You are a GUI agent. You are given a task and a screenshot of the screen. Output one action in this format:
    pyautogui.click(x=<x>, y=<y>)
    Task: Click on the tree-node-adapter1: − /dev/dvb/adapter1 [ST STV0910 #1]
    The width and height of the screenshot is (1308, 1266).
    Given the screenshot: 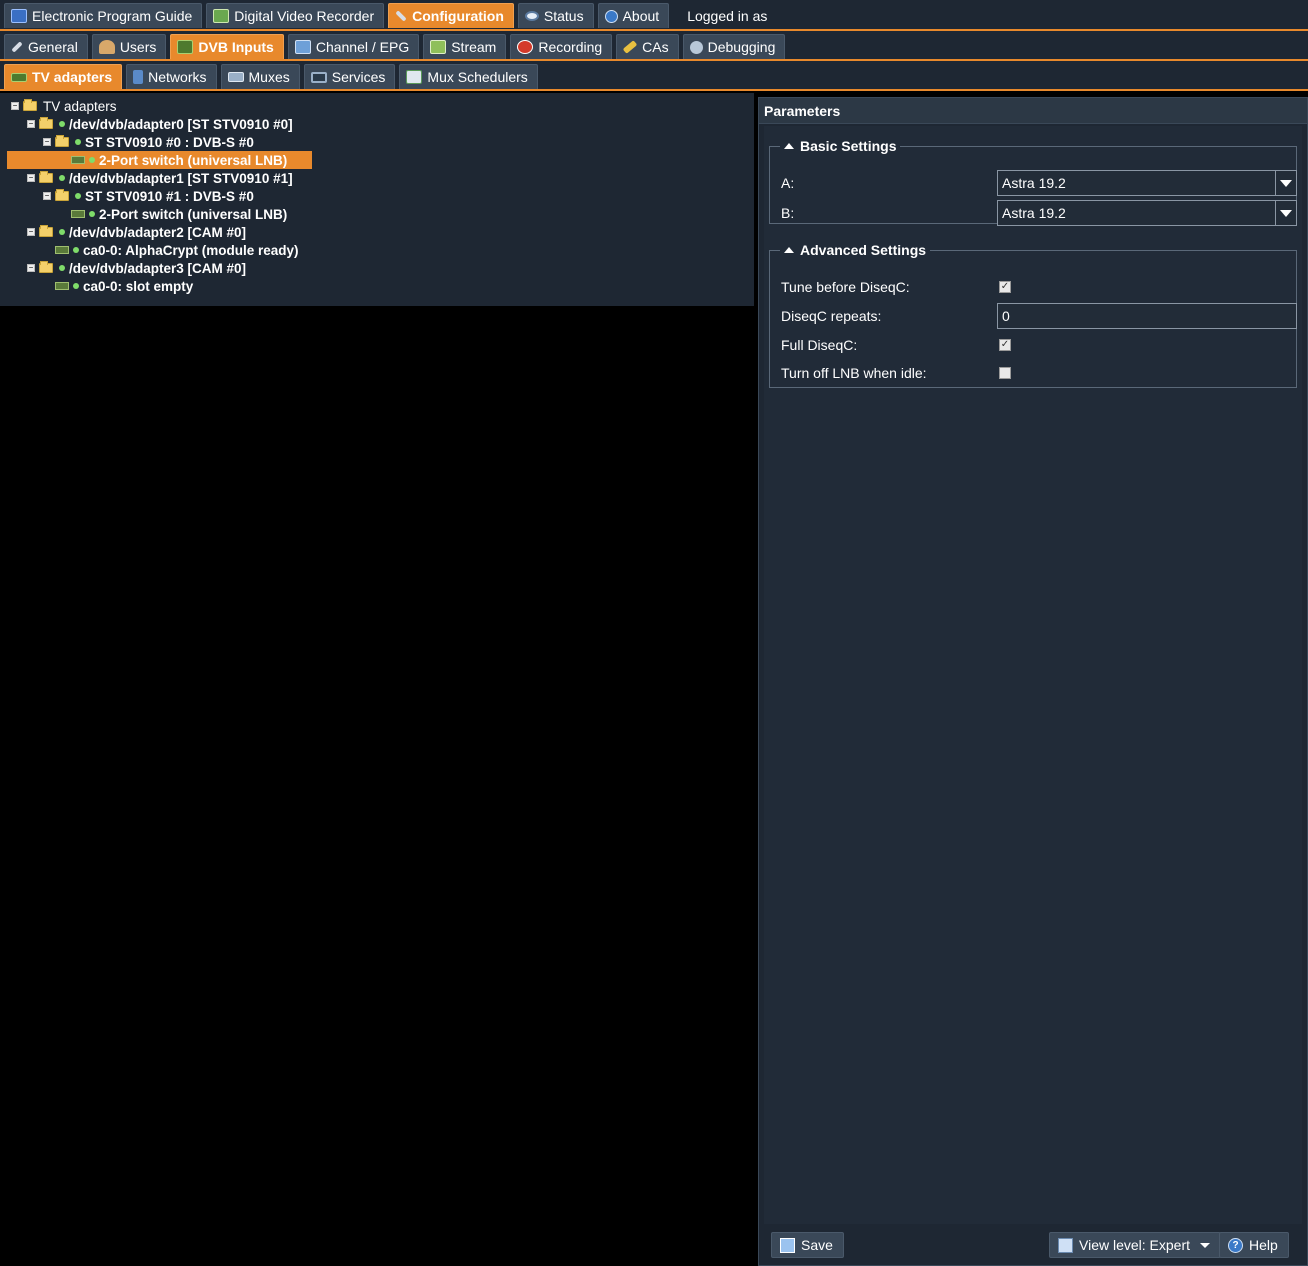 What is the action you would take?
    pyautogui.click(x=377, y=178)
    